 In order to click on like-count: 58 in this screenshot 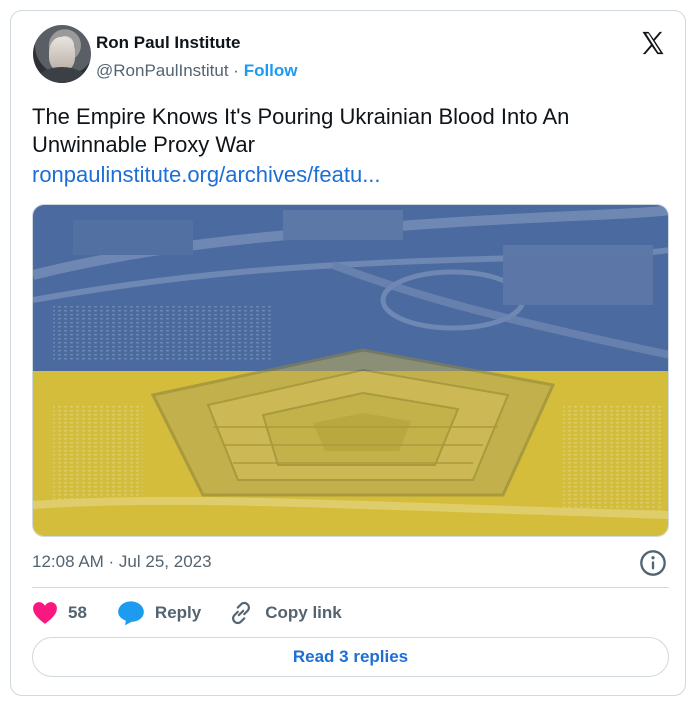, I will do `click(77, 612)`.